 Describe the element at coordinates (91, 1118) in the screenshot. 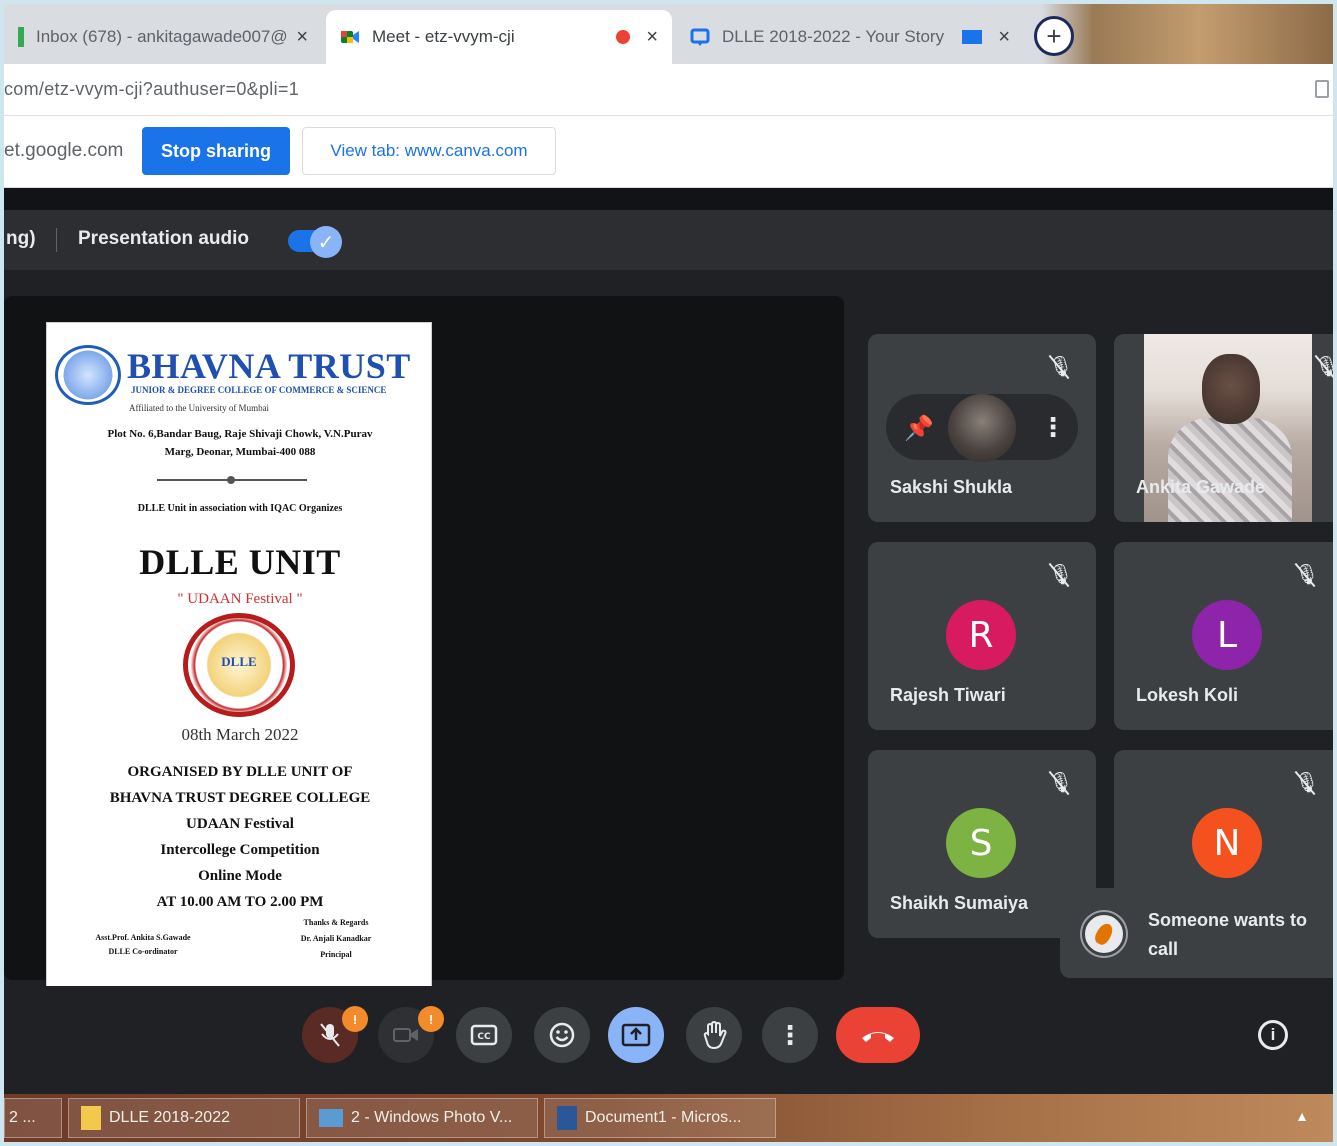

I see `folder-icon` at that location.